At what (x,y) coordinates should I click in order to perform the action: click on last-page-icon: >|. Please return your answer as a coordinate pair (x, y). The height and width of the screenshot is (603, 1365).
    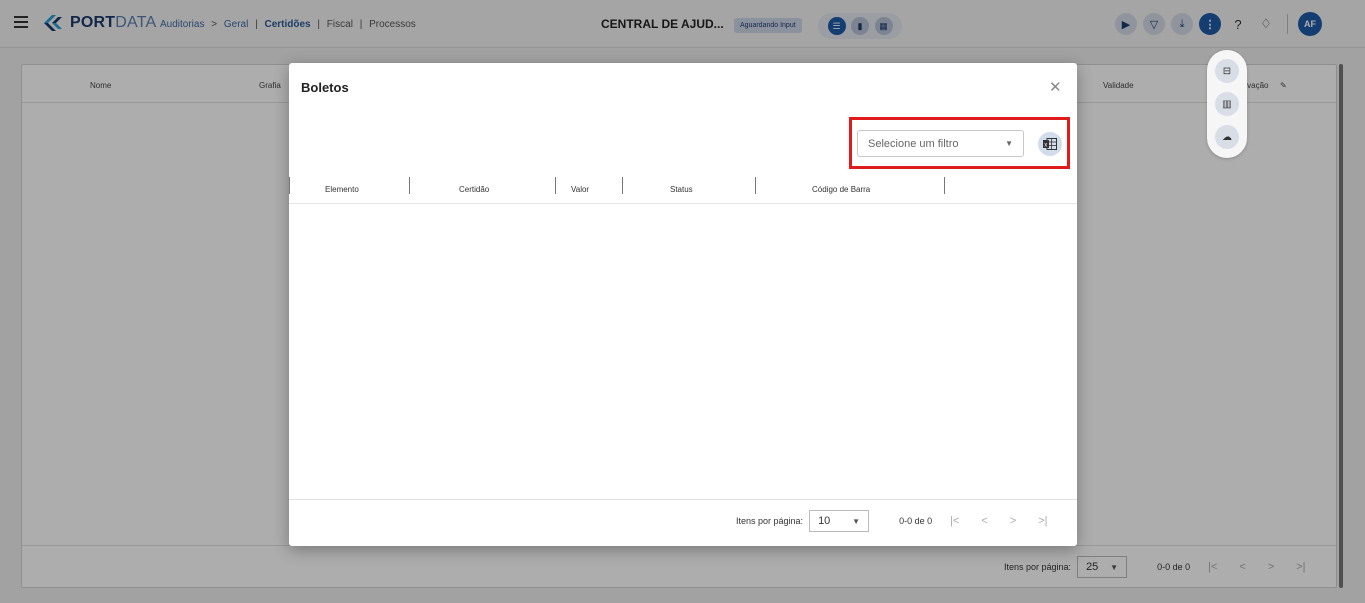
    Looking at the image, I should click on (1042, 521).